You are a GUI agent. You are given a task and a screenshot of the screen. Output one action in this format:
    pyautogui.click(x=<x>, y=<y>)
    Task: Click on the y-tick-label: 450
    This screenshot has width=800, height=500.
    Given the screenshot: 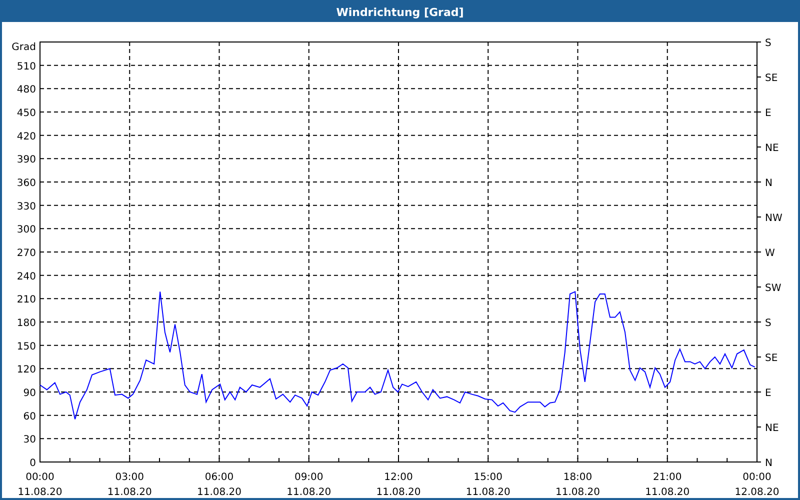 What is the action you would take?
    pyautogui.click(x=26, y=113)
    